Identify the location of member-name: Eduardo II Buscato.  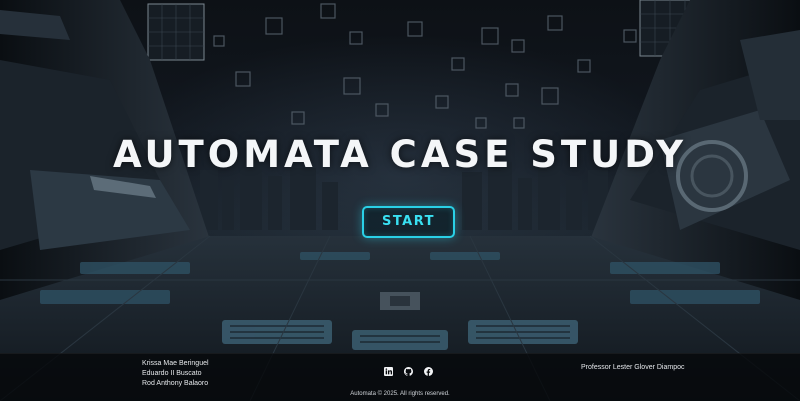
(172, 373).